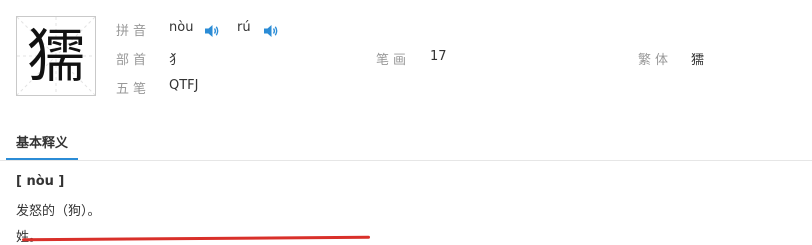 The width and height of the screenshot is (812, 245). I want to click on wubi-label: 五笔, so click(133, 89).